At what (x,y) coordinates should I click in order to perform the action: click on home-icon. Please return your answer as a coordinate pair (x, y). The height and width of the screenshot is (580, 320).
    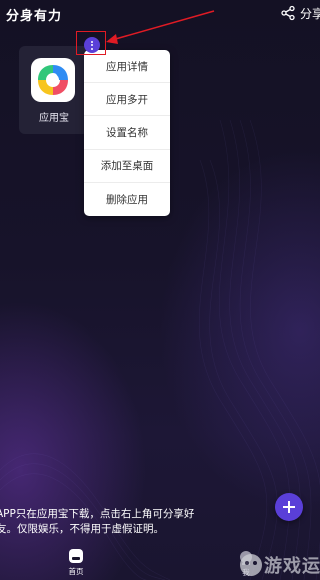
    Looking at the image, I should click on (76, 556).